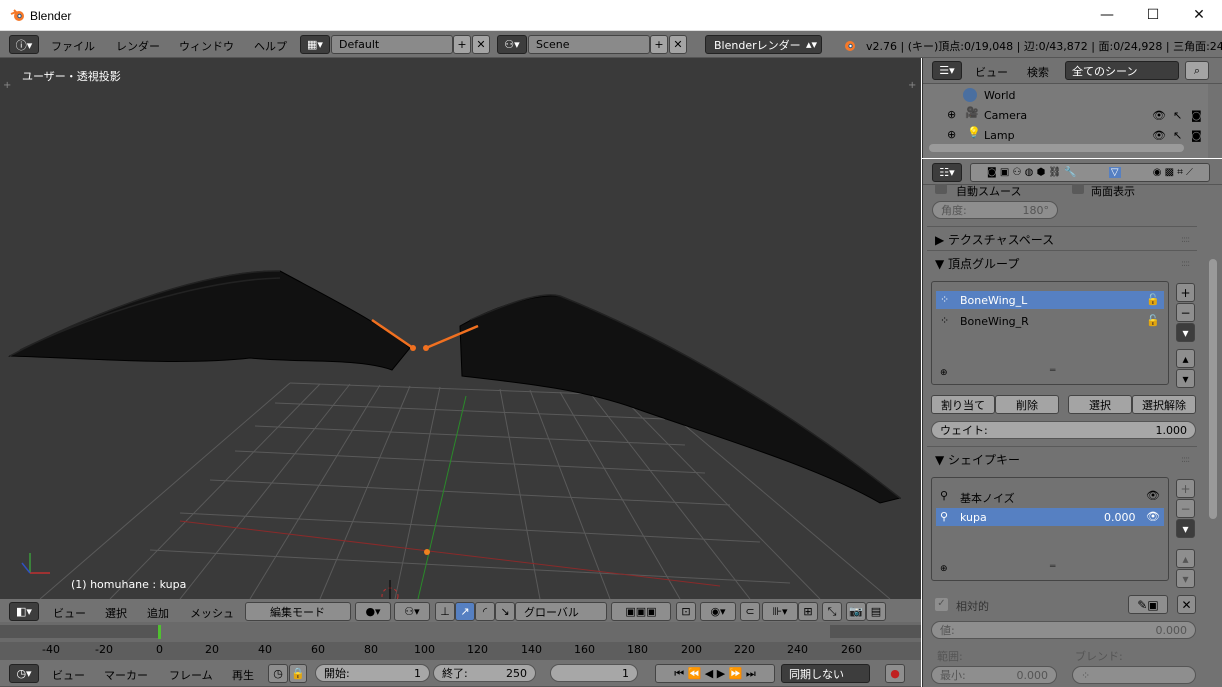 The width and height of the screenshot is (1222, 687). What do you see at coordinates (1134, 675) in the screenshot?
I see `blend-field: ⁘` at bounding box center [1134, 675].